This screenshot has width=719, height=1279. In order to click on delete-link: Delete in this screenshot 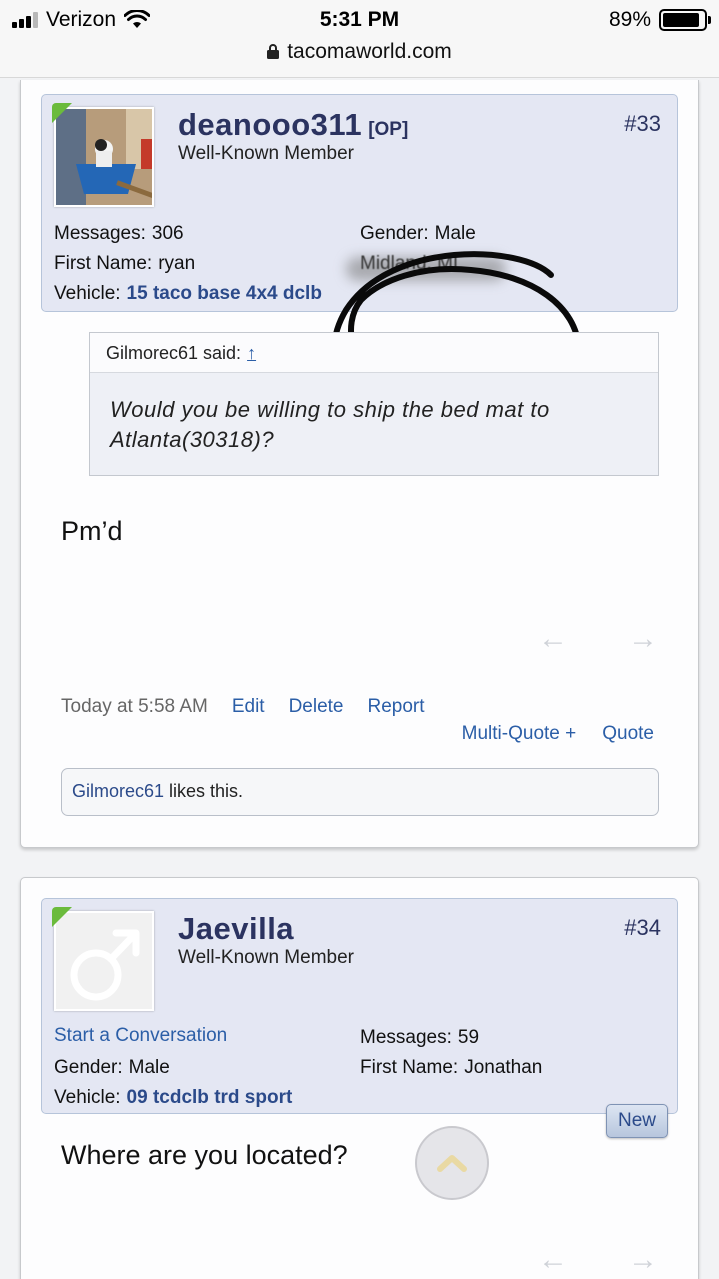, I will do `click(316, 707)`.